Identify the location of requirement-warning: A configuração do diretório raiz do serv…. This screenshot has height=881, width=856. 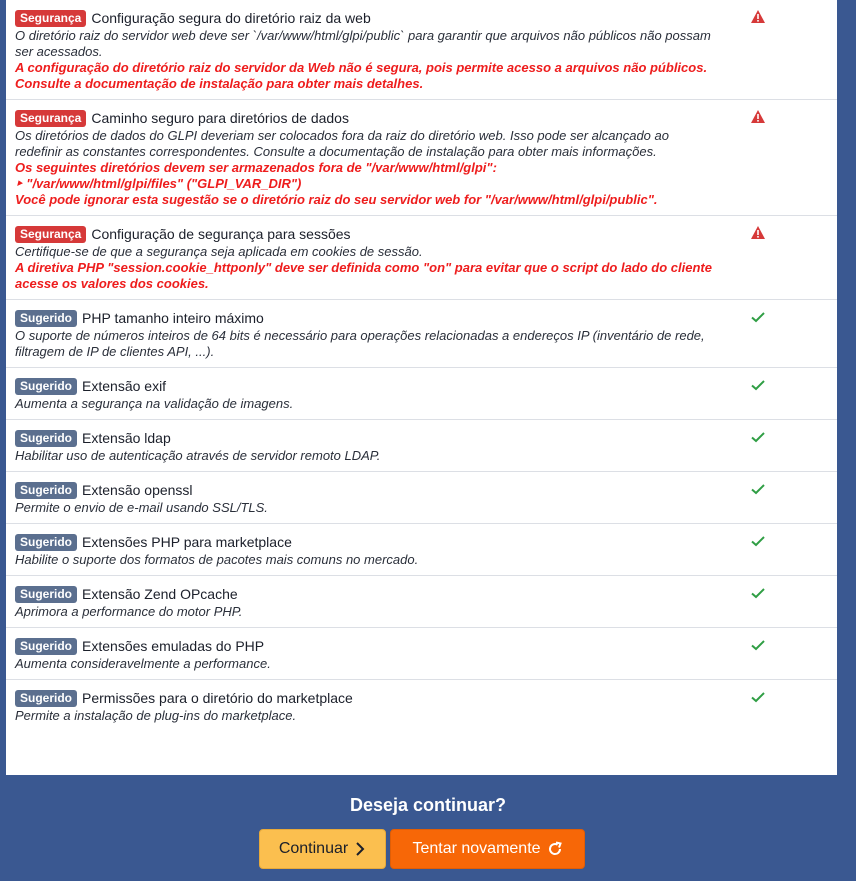
(361, 75).